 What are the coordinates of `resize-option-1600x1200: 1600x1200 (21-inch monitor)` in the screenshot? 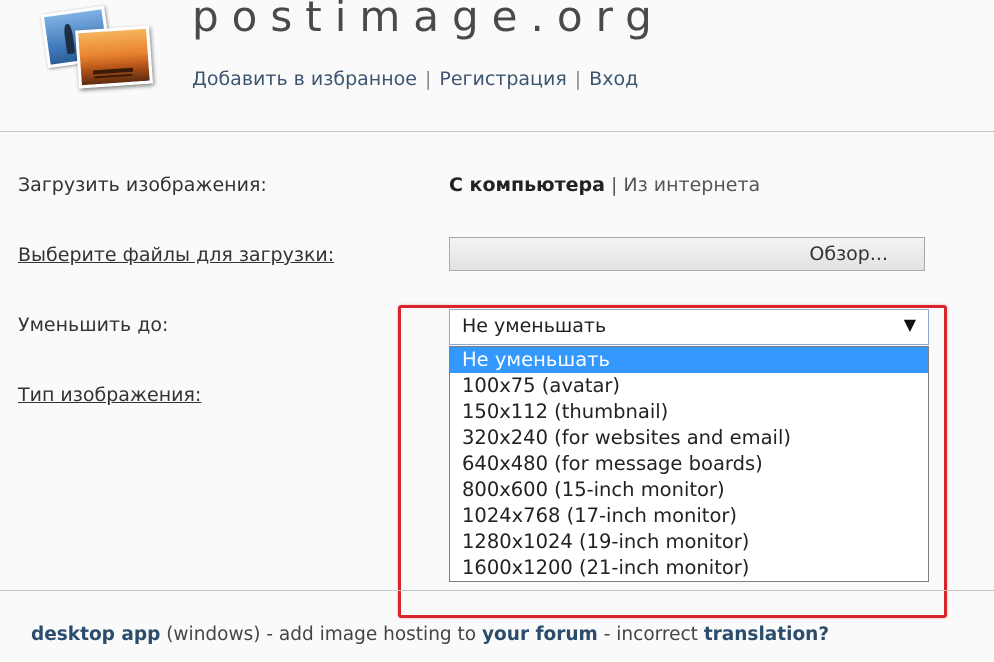 It's located at (689, 568).